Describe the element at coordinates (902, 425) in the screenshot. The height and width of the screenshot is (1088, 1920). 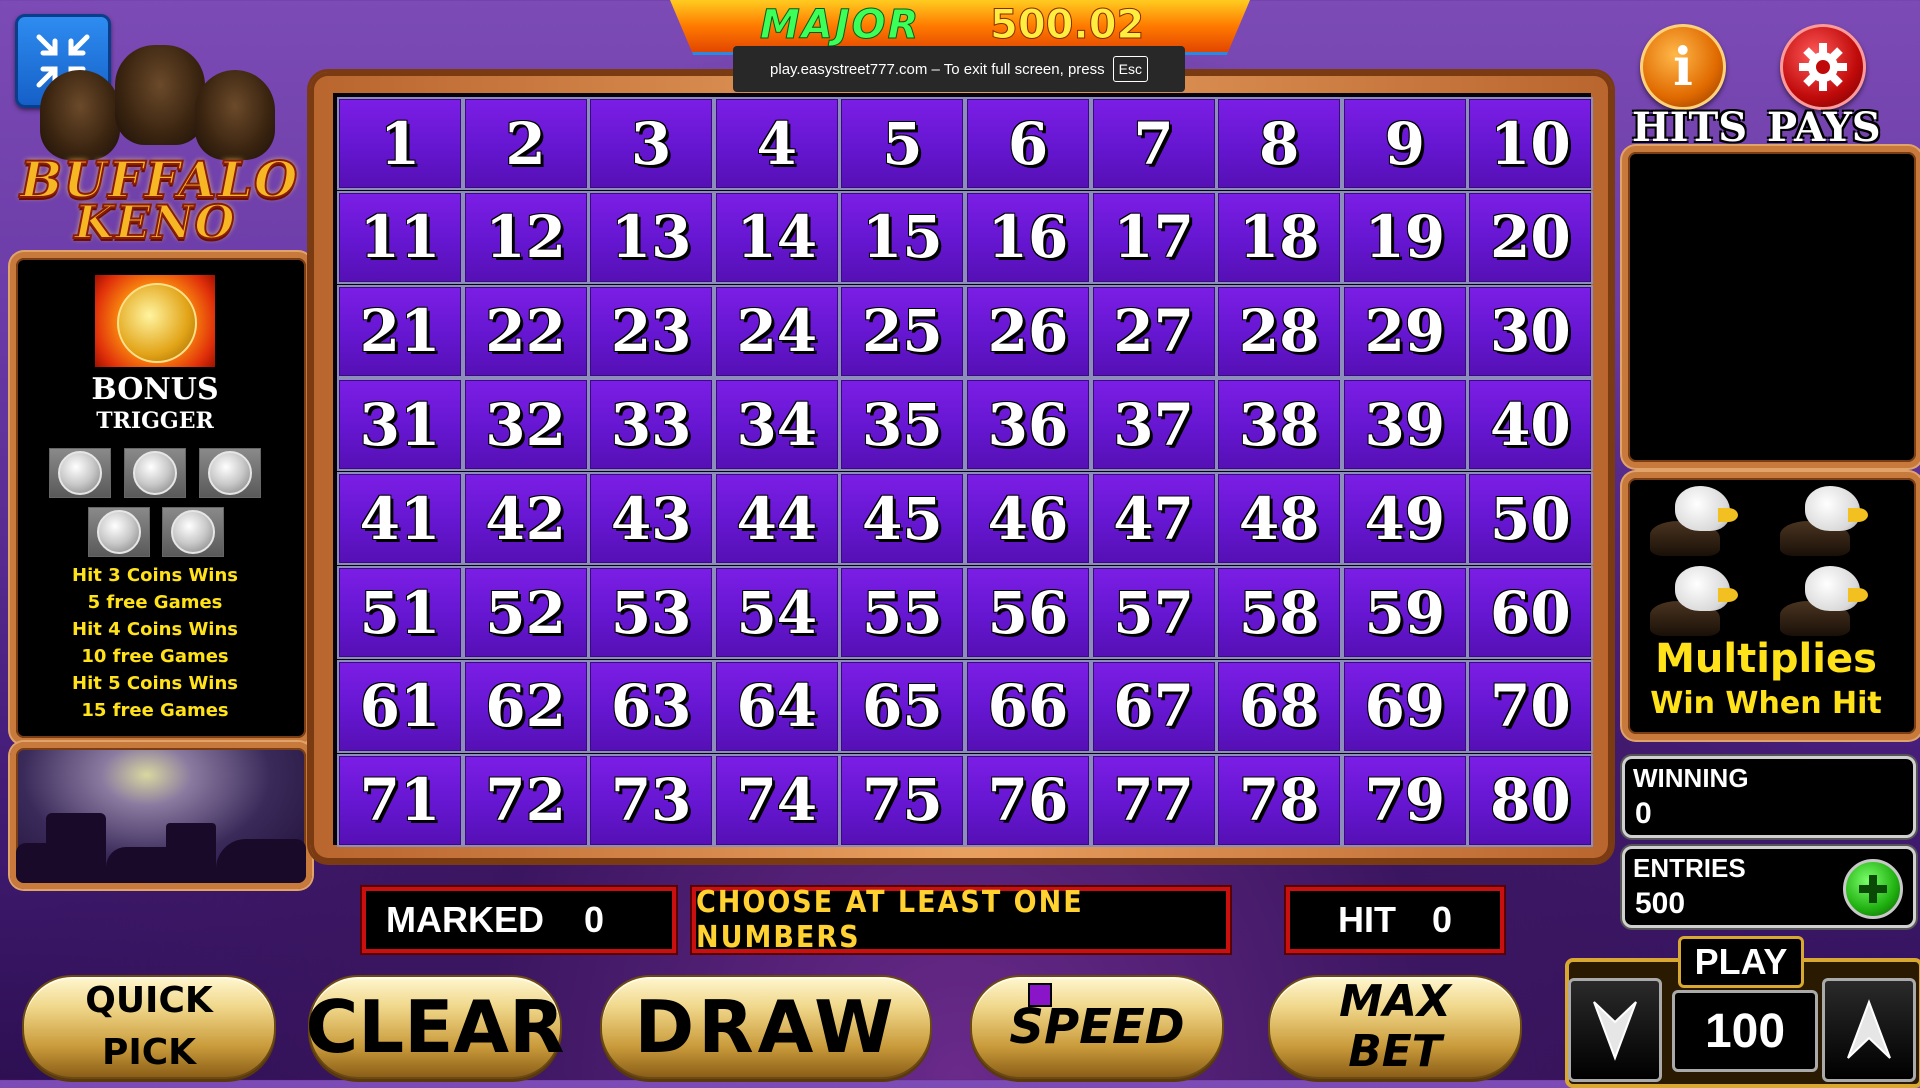
I see `keno-number-35: 35` at that location.